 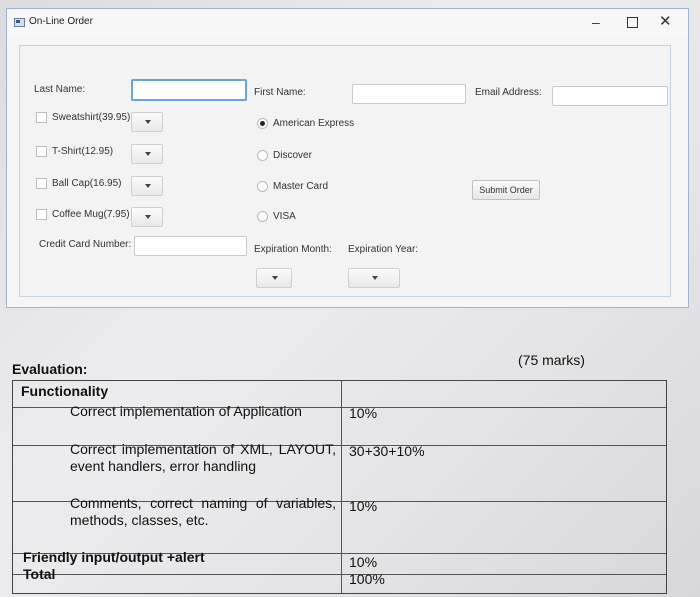 I want to click on payment-label: Master Card, so click(x=301, y=186).